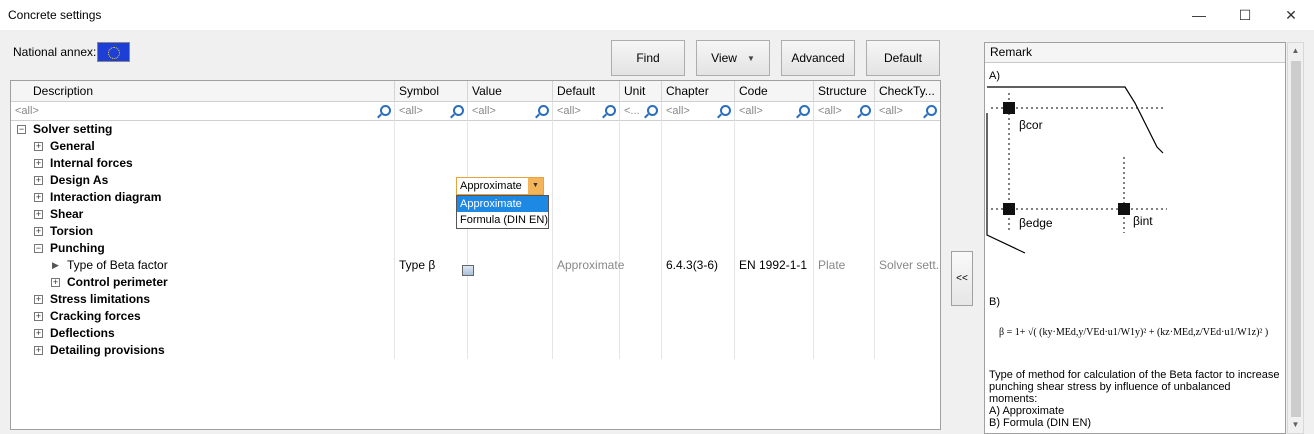 The image size is (1314, 434). What do you see at coordinates (733, 58) in the screenshot?
I see `view-button: View ▼` at bounding box center [733, 58].